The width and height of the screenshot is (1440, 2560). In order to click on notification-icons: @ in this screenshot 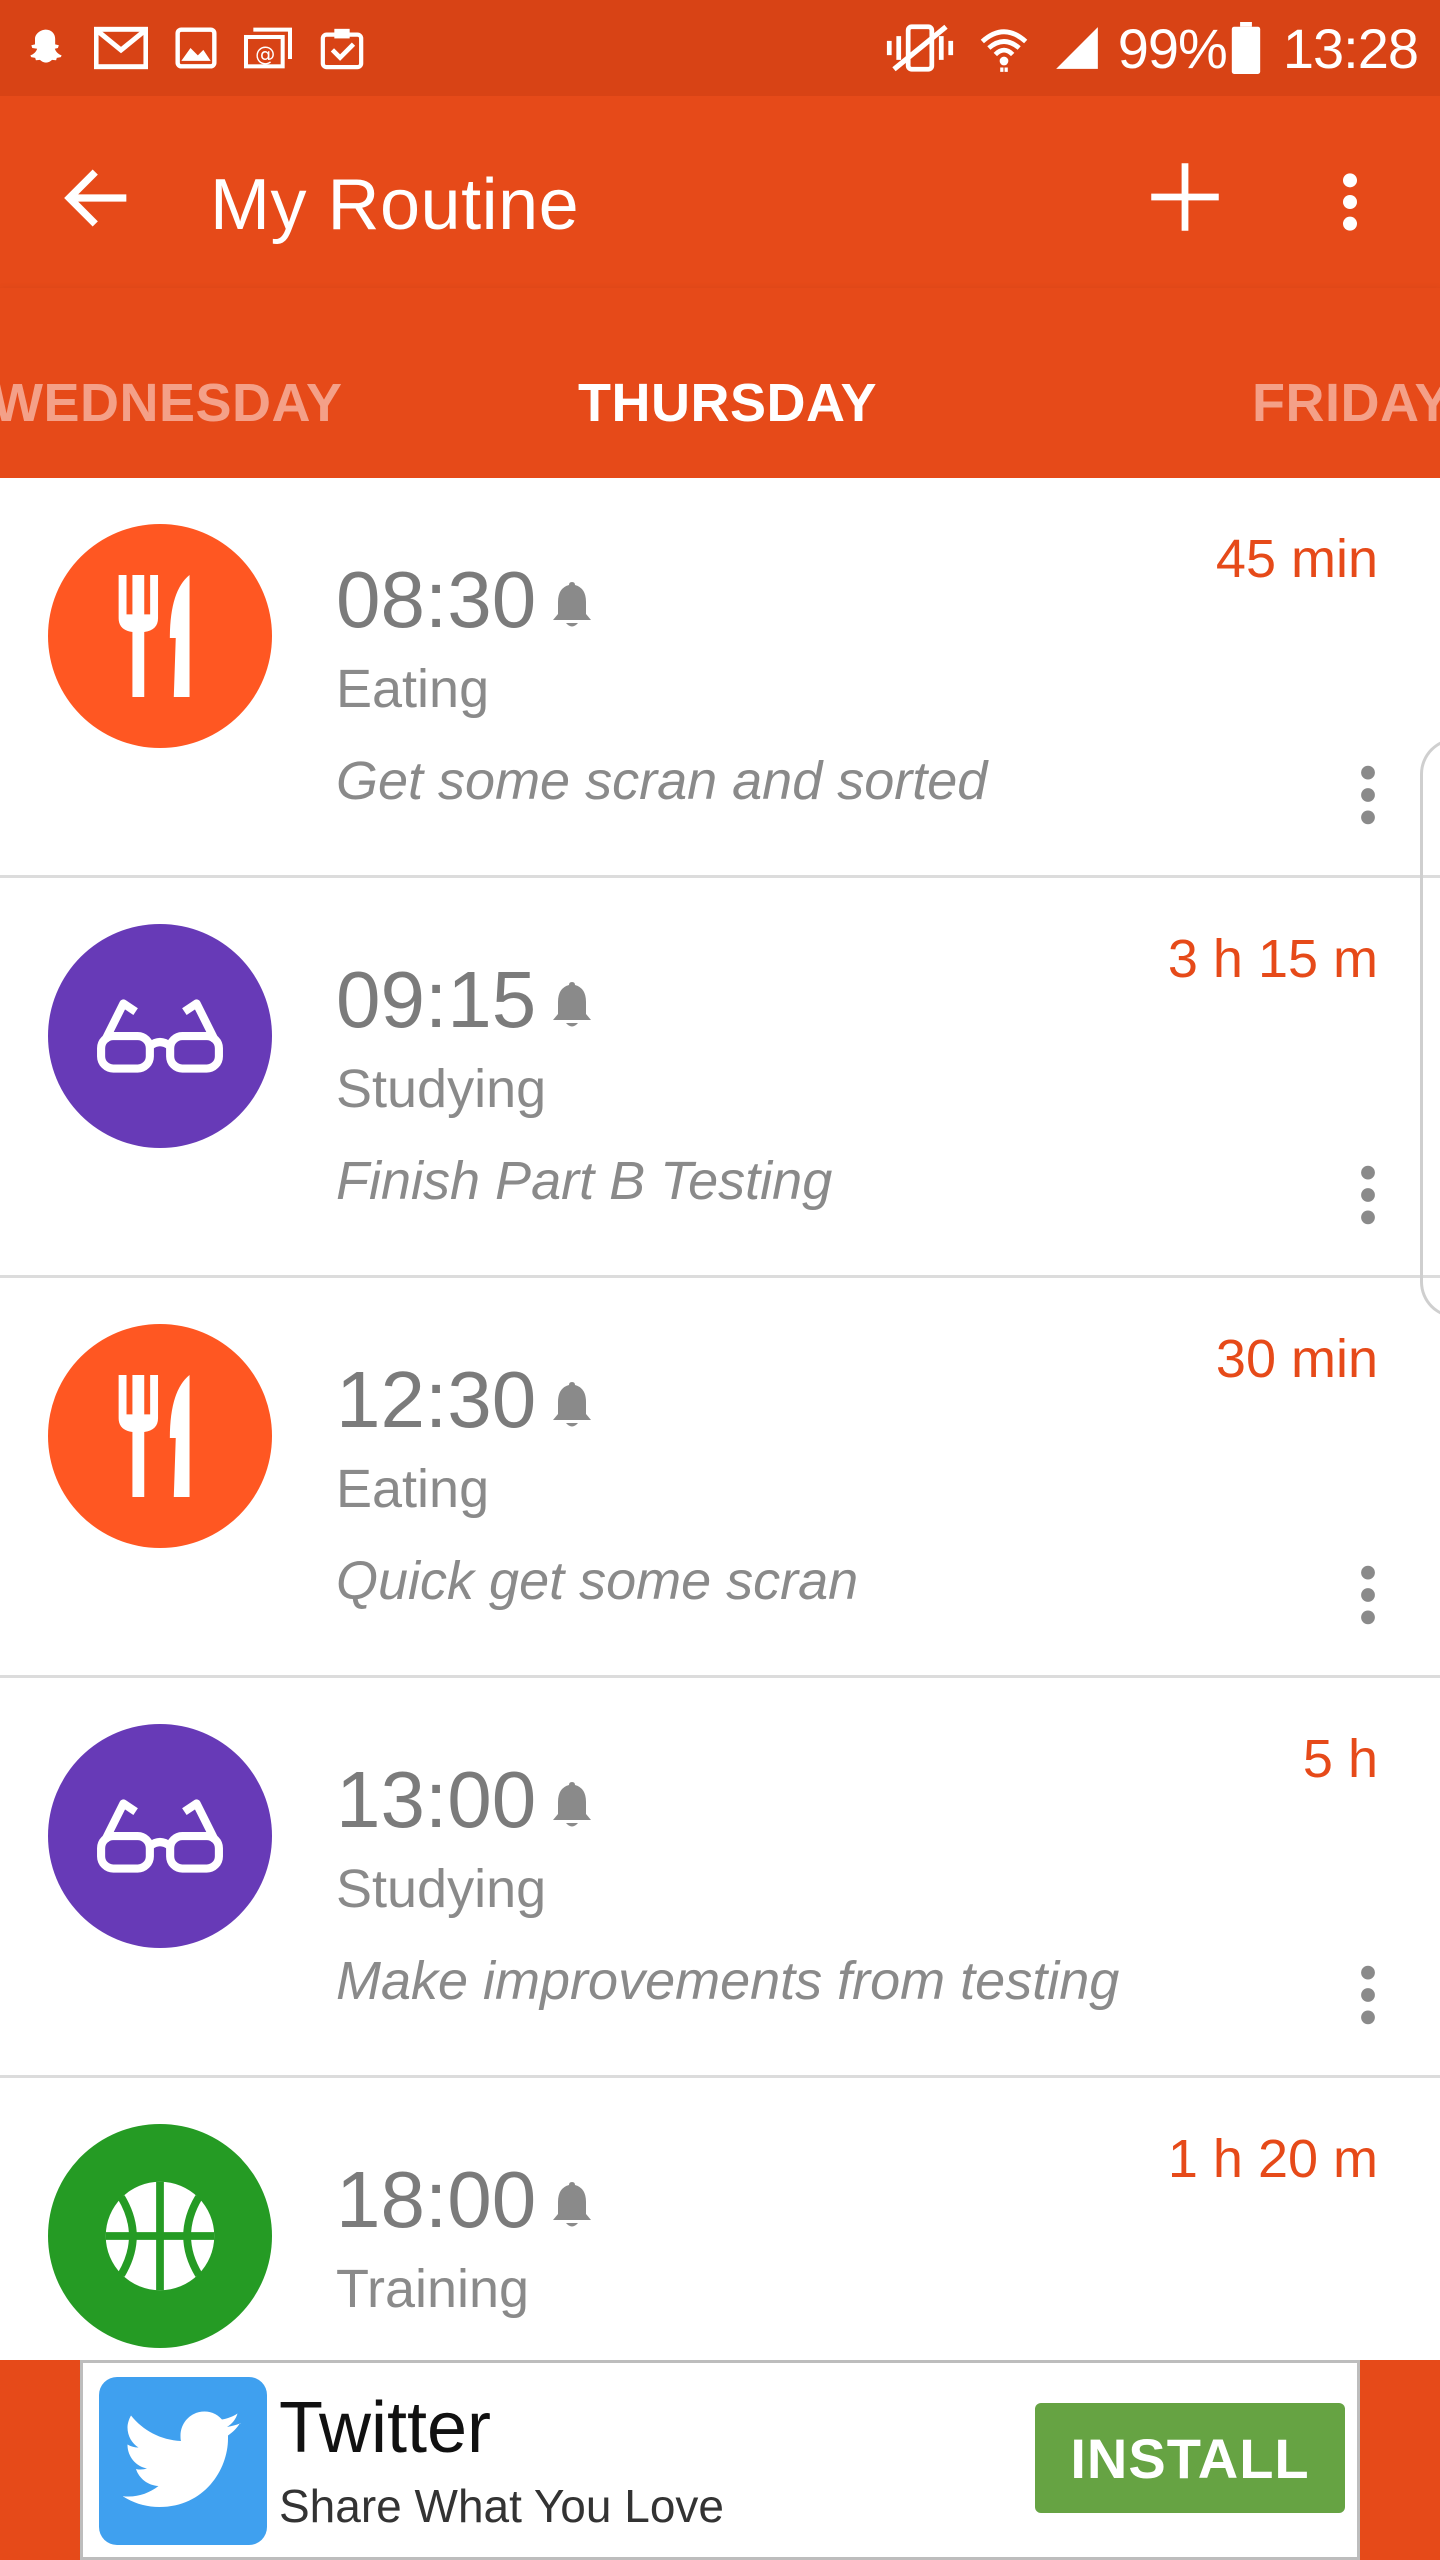, I will do `click(208, 48)`.